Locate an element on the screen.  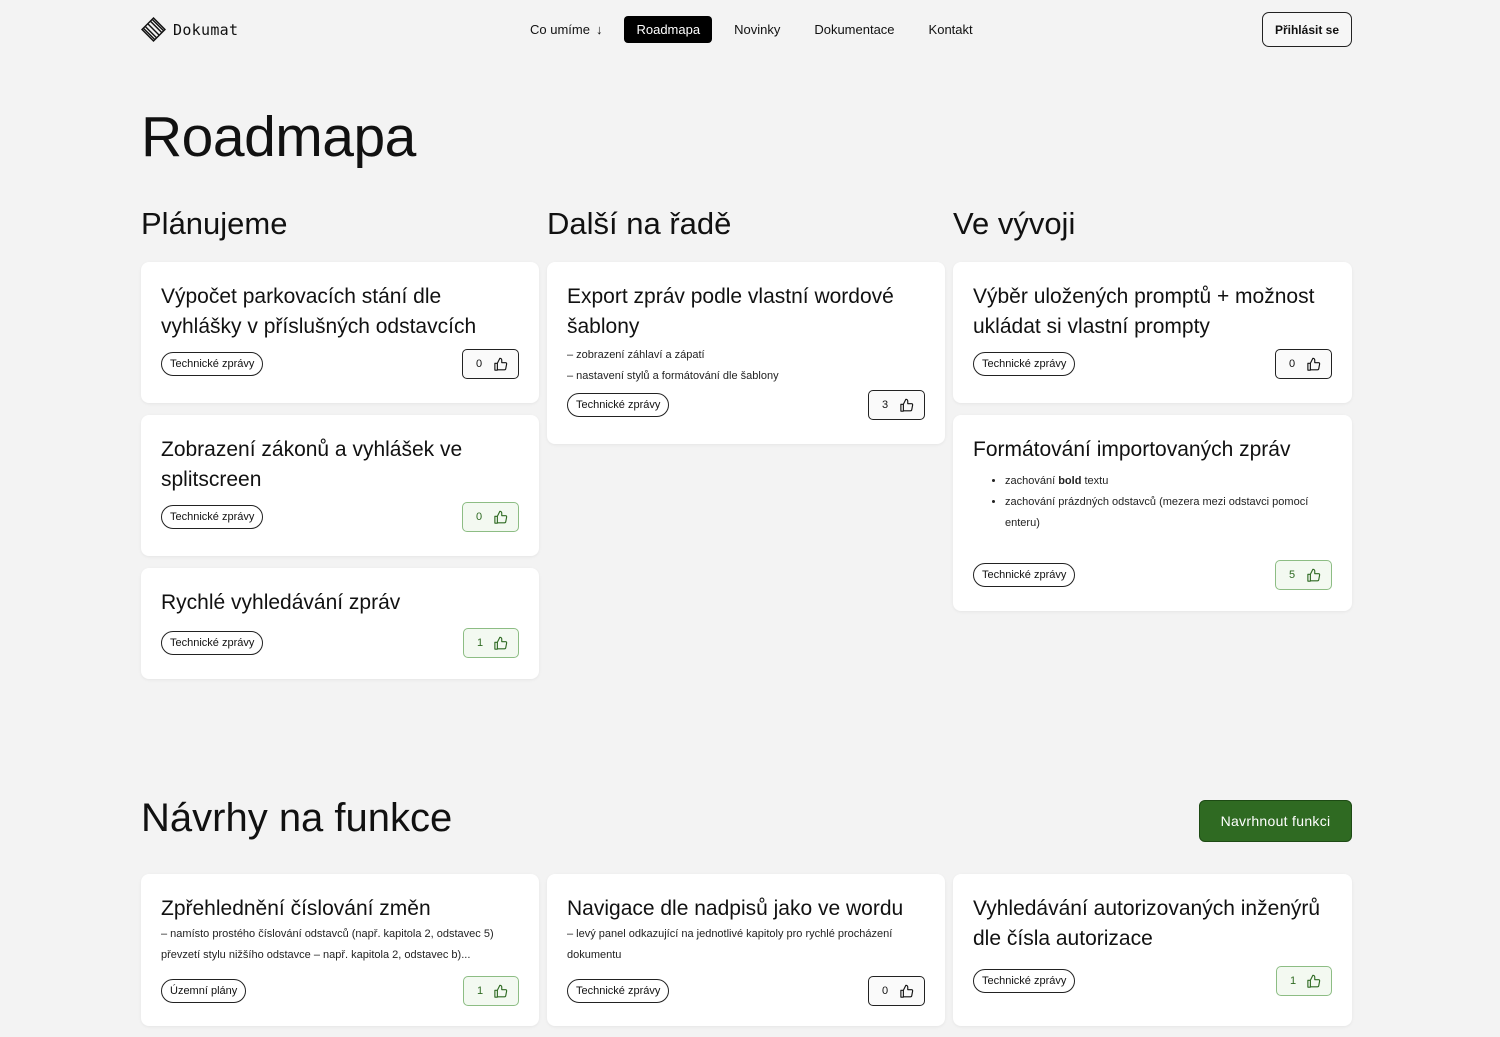
suggest-feature-button: Navrhnout funkci is located at coordinates (1275, 821).